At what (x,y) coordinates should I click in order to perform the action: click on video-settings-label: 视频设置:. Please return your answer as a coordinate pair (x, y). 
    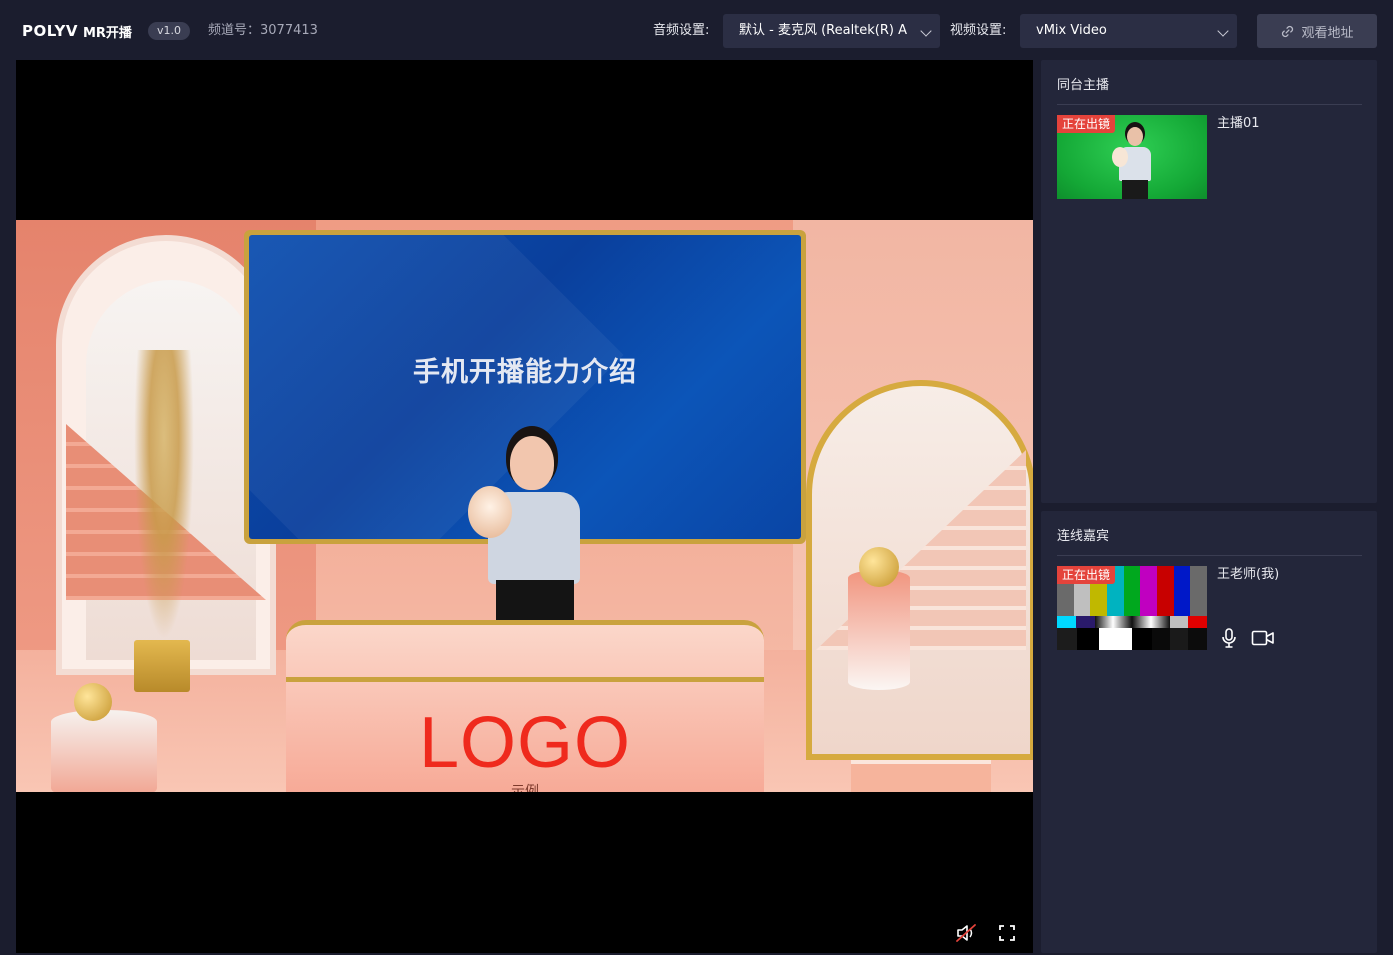
    Looking at the image, I should click on (978, 30).